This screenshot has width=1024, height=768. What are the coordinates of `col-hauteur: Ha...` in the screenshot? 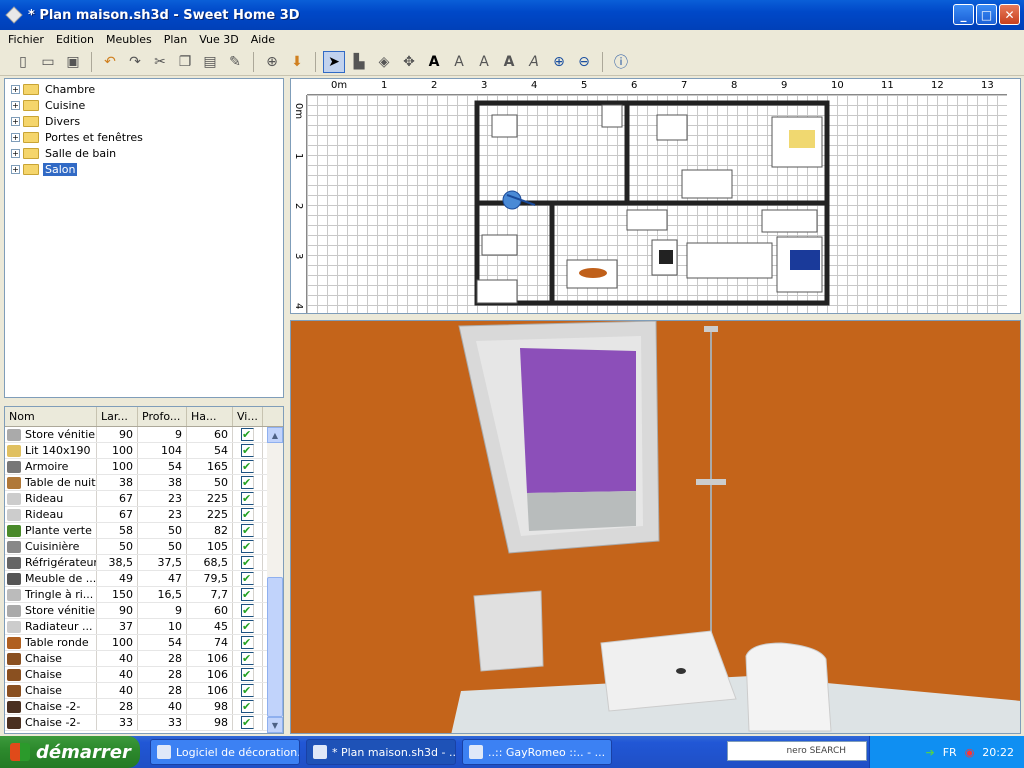 It's located at (210, 416).